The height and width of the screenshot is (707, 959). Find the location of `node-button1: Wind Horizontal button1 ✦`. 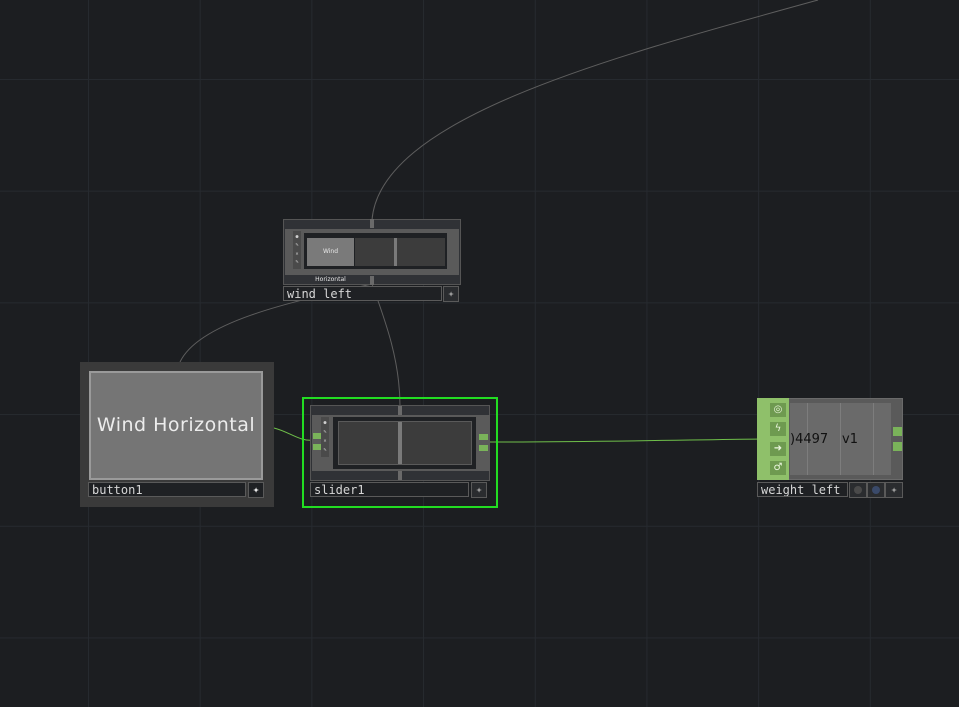

node-button1: Wind Horizontal button1 ✦ is located at coordinates (177, 434).